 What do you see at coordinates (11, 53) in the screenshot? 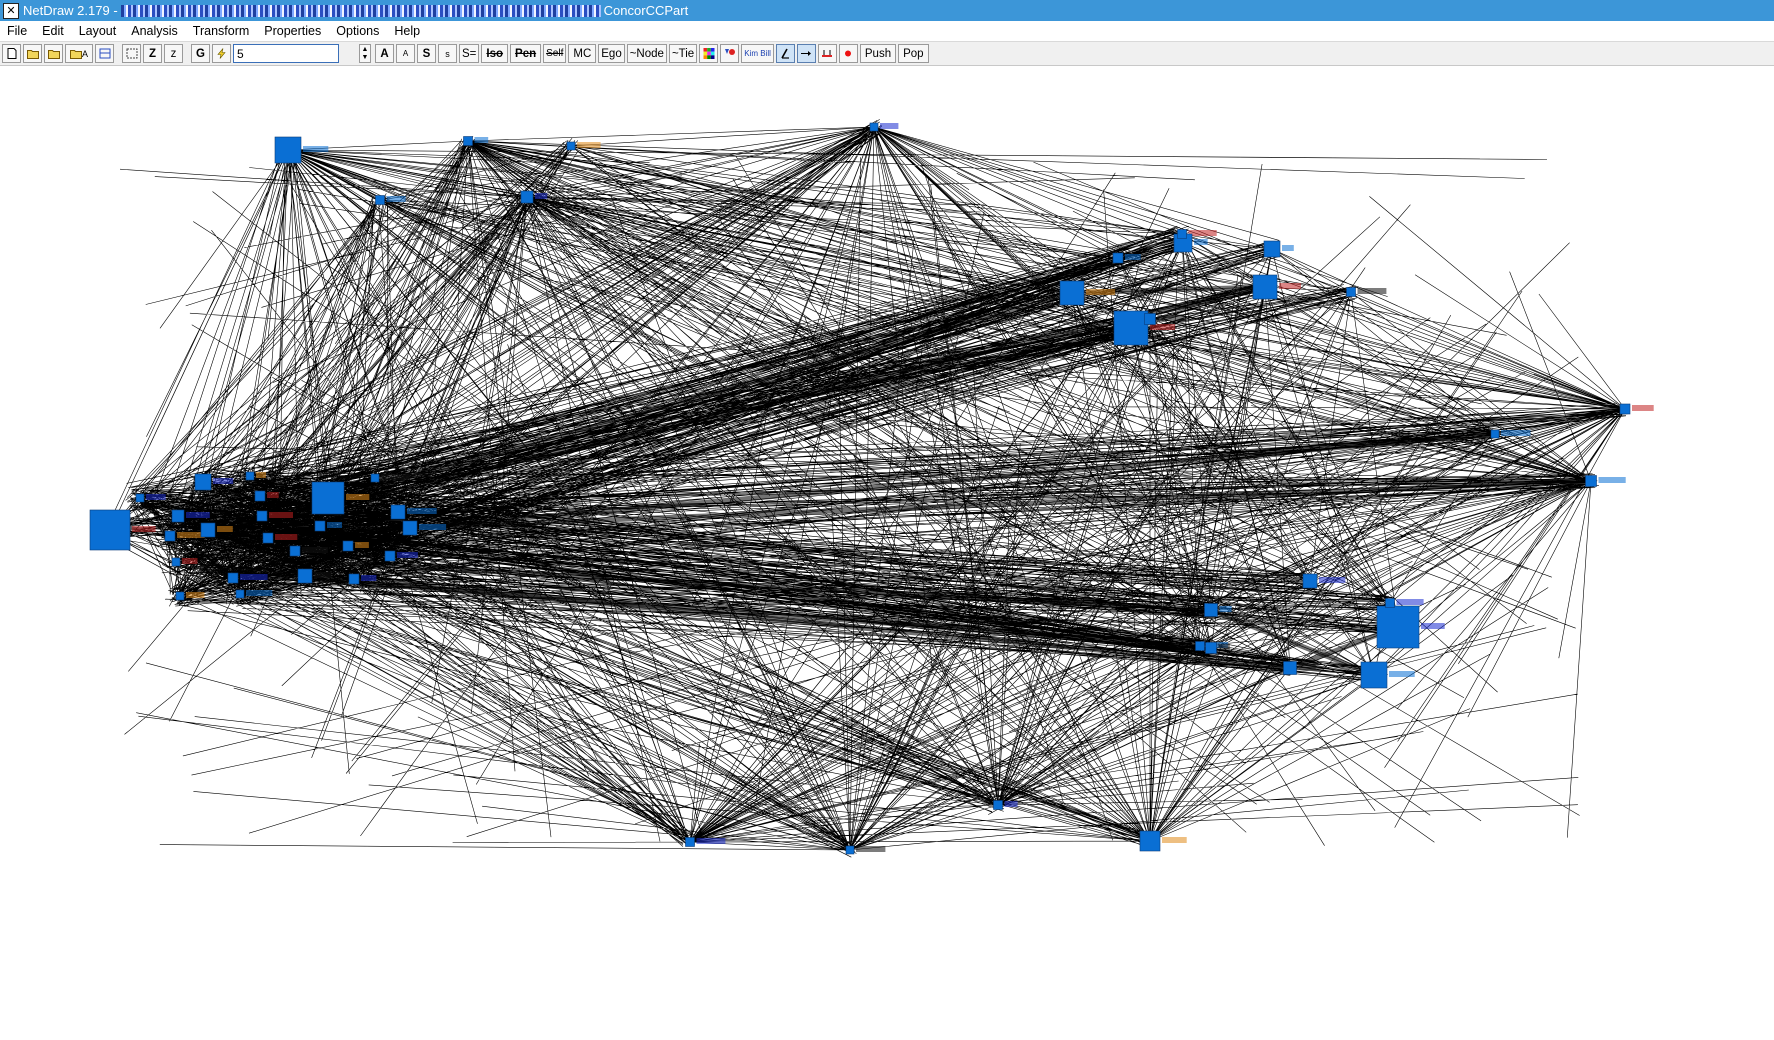
I see `new-file-icon` at bounding box center [11, 53].